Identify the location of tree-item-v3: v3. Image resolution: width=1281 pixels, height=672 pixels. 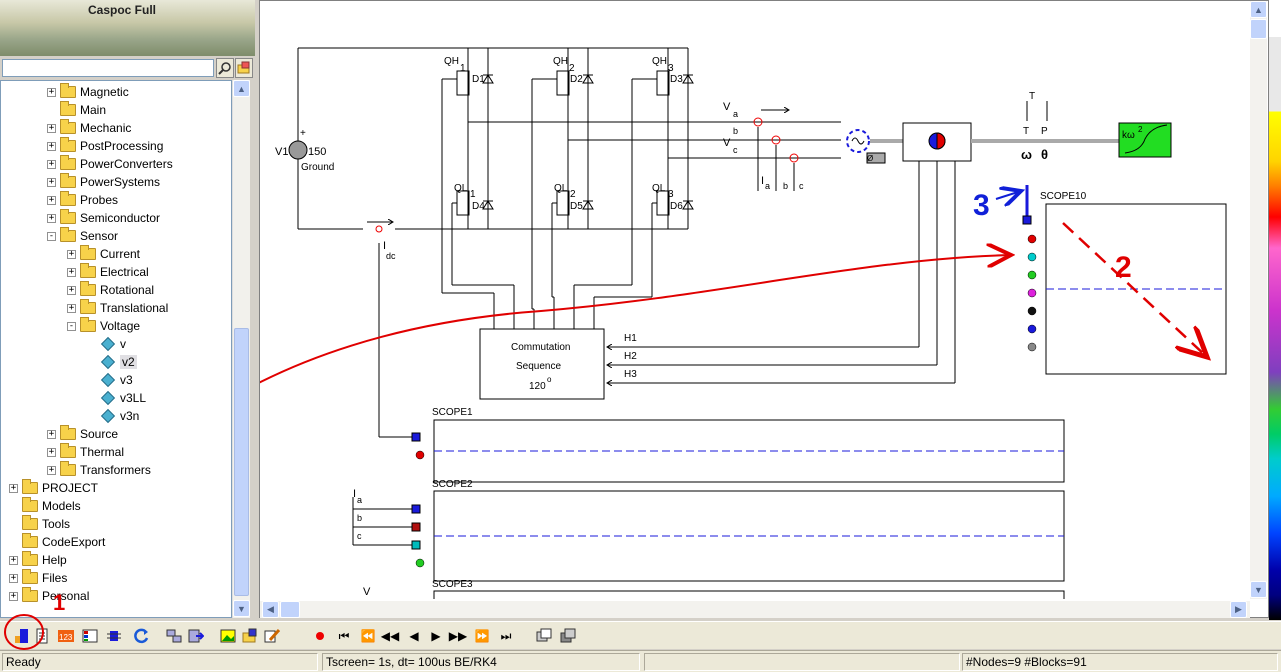
(110, 380).